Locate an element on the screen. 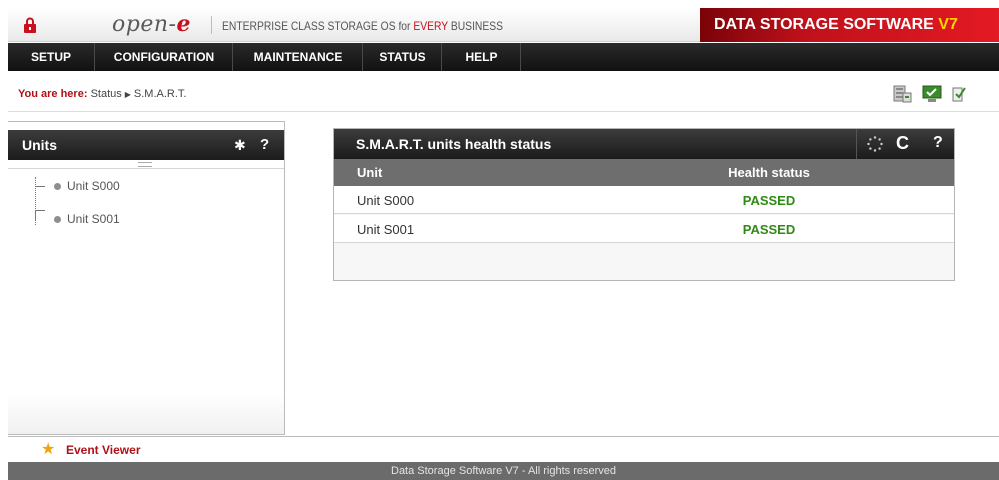 The width and height of the screenshot is (999, 480). toolbar-divider is located at coordinates (856, 144).